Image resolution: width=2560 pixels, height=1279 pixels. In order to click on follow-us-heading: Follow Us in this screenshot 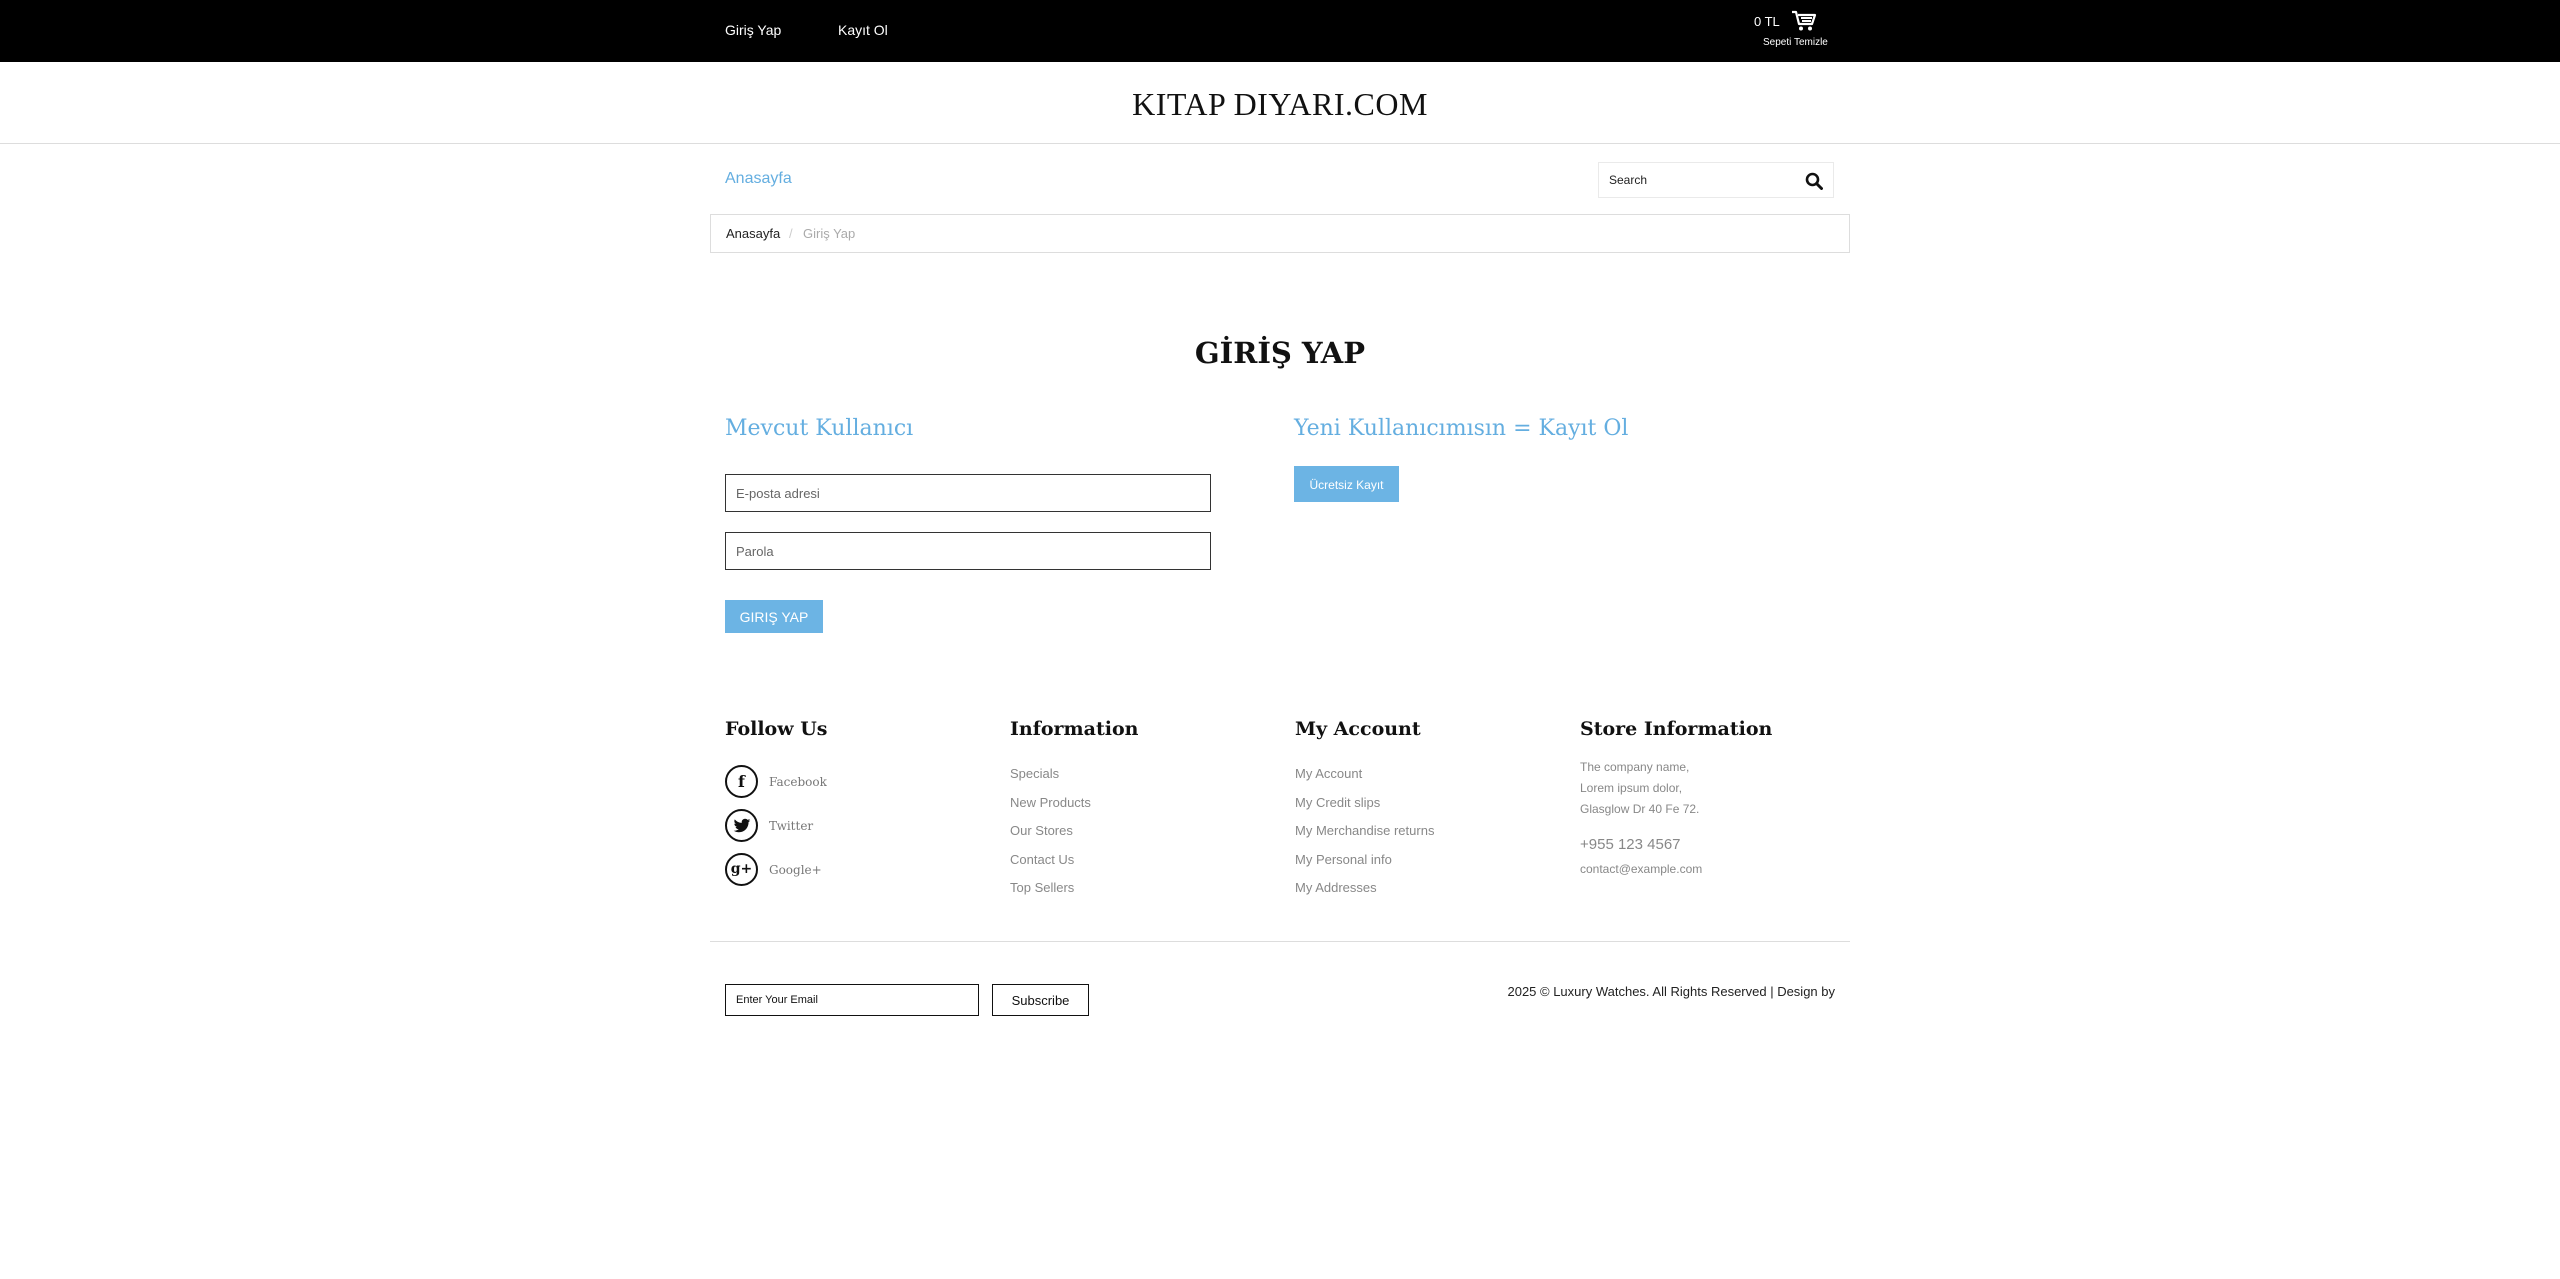, I will do `click(776, 729)`.